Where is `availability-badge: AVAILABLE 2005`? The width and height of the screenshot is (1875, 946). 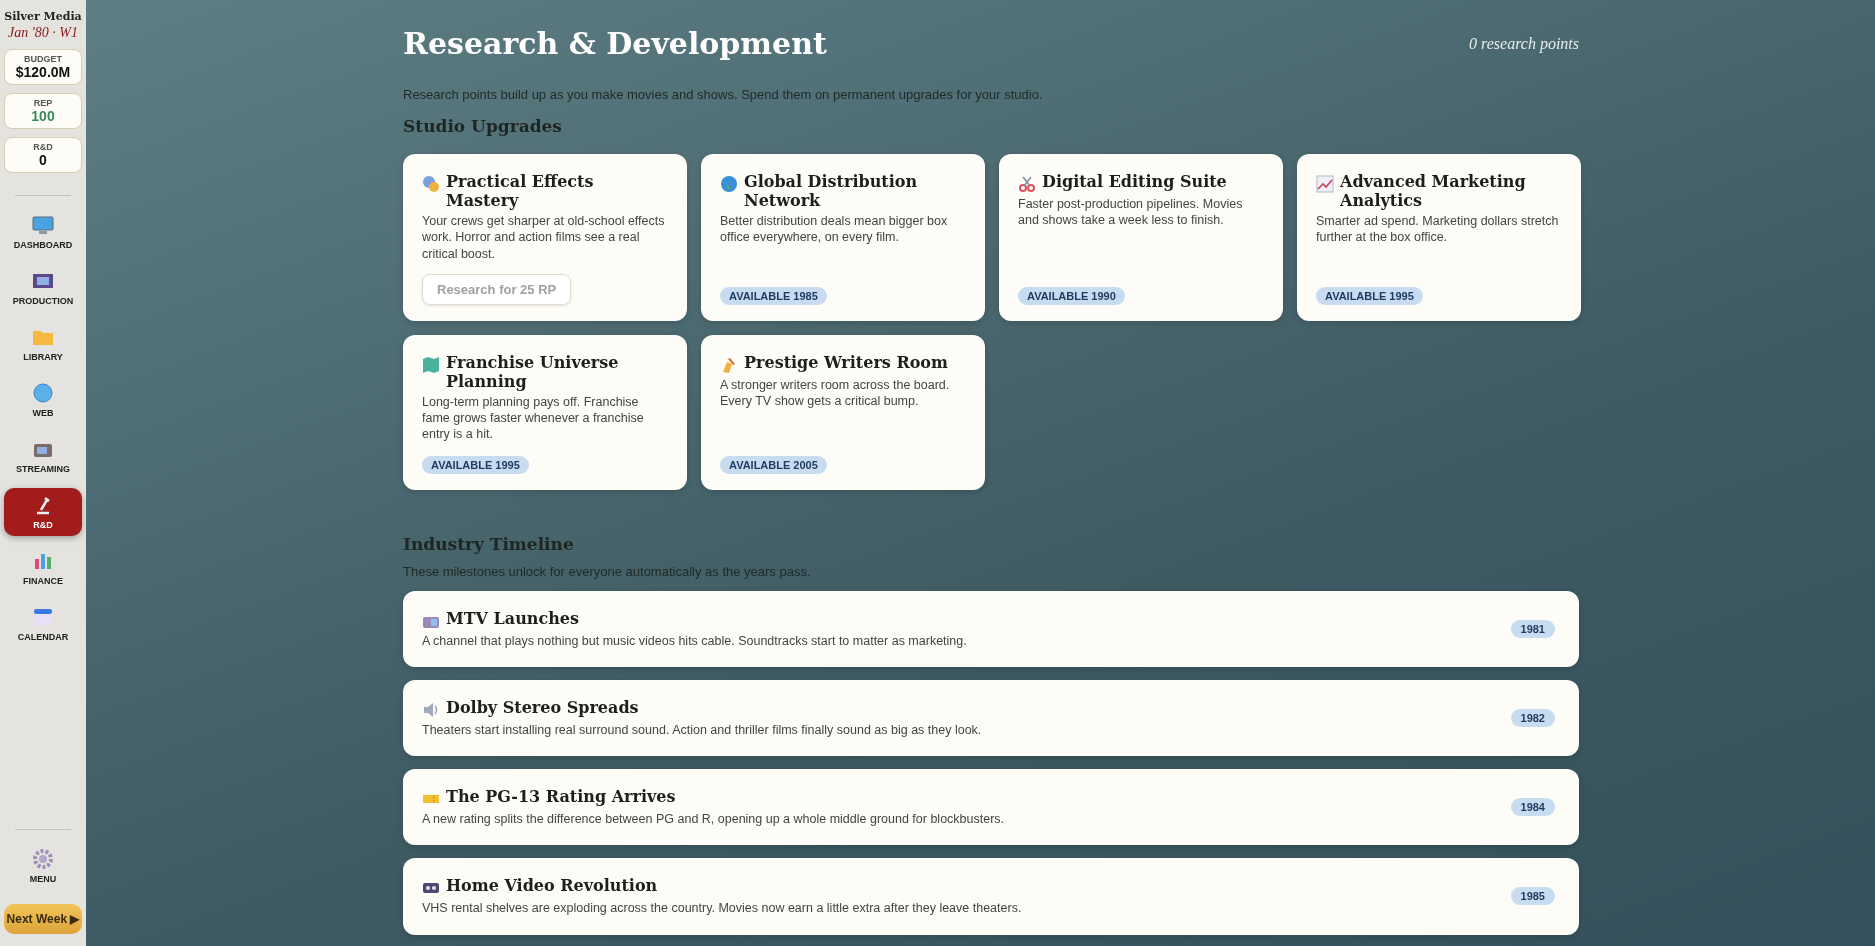
availability-badge: AVAILABLE 2005 is located at coordinates (773, 464).